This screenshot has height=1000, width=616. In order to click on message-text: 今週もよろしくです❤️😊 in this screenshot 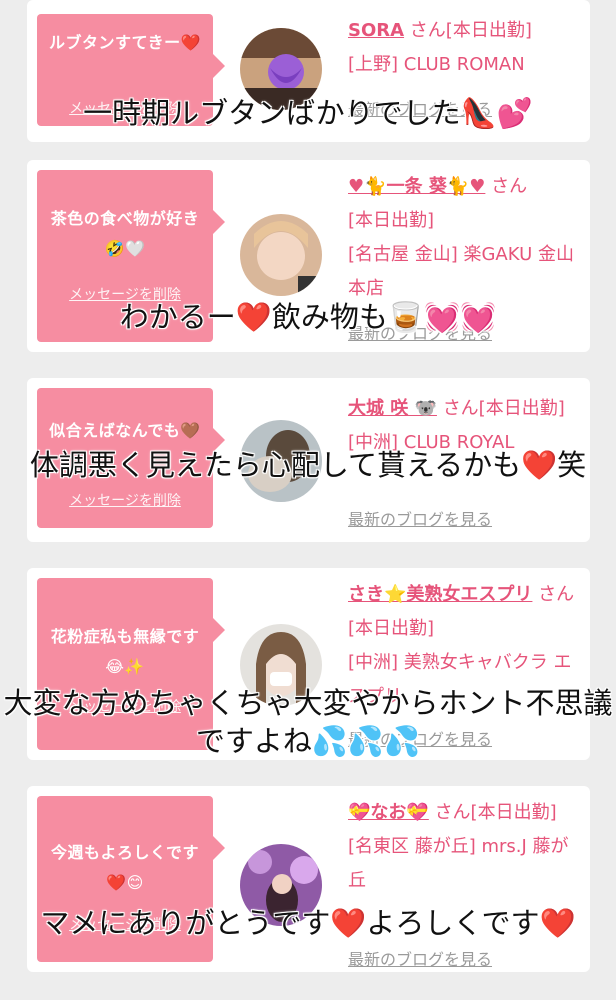, I will do `click(125, 867)`.